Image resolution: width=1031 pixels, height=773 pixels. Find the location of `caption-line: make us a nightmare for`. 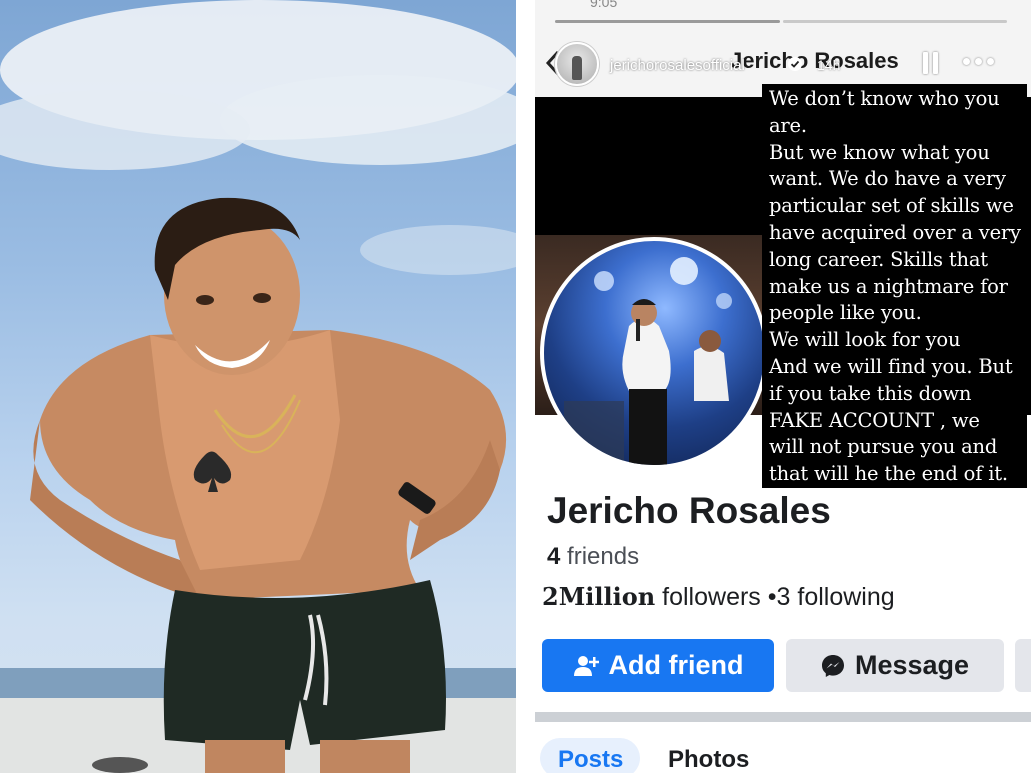

caption-line: make us a nightmare for is located at coordinates (888, 286).